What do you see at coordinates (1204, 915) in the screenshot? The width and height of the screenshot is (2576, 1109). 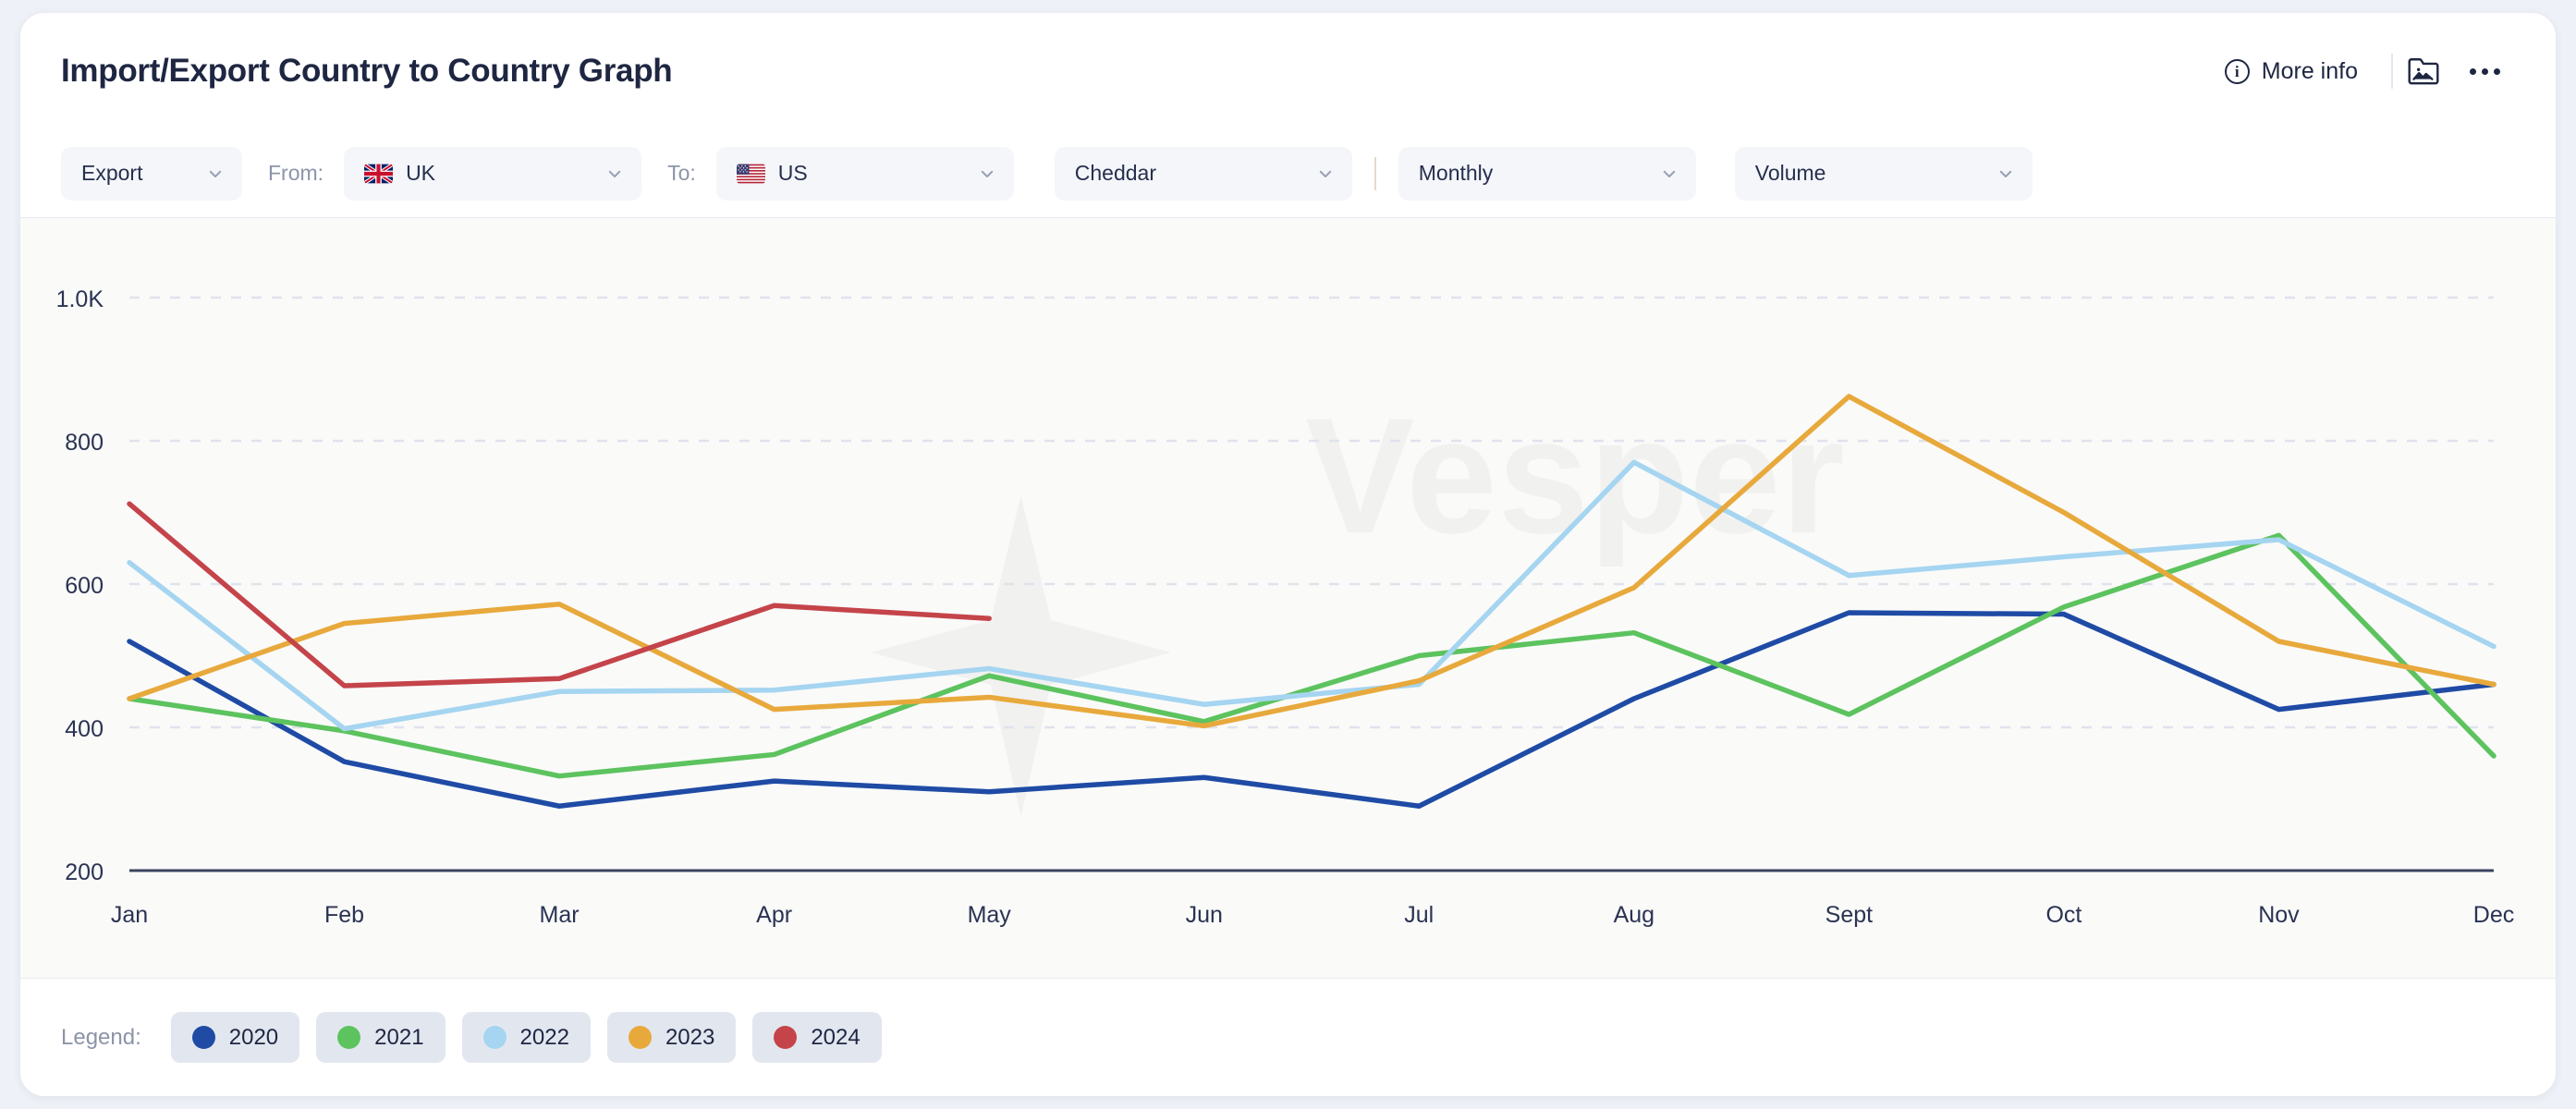 I see `x-tick-label: Jun` at bounding box center [1204, 915].